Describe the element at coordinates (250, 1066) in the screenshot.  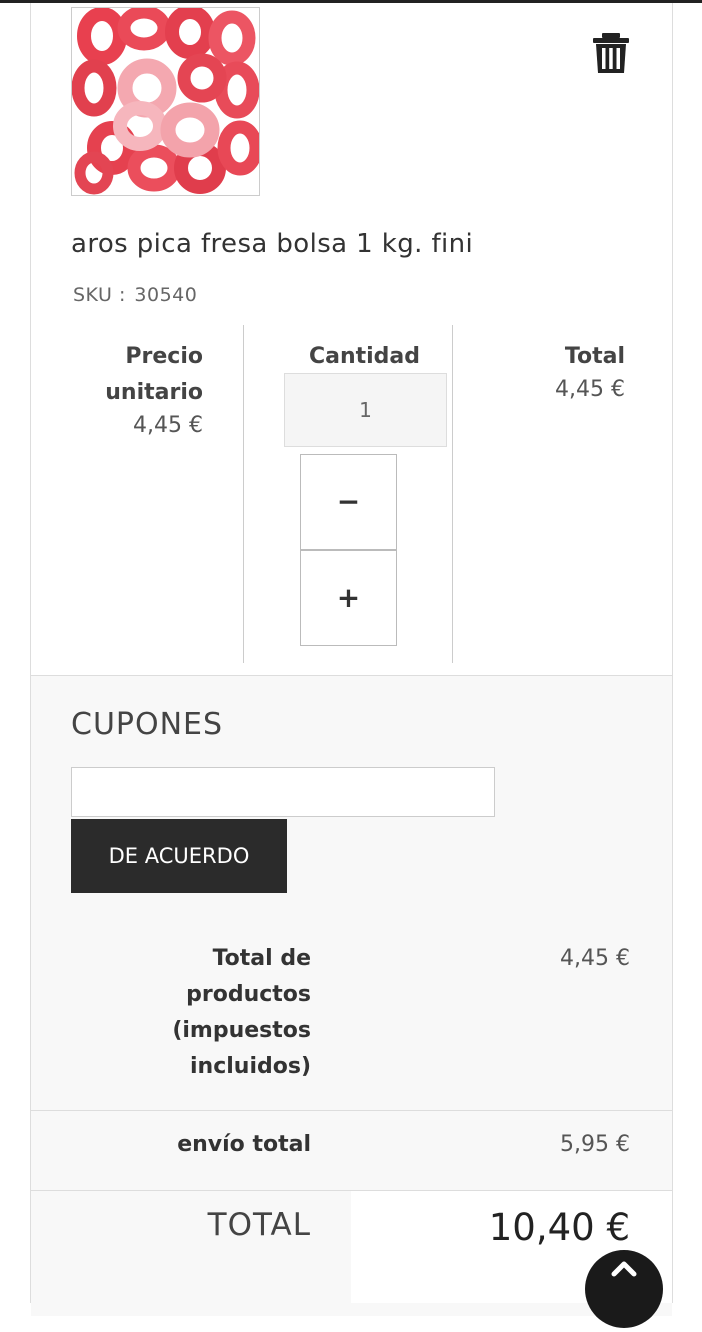
I see `products-total-label-line-4: incluidos)` at that location.